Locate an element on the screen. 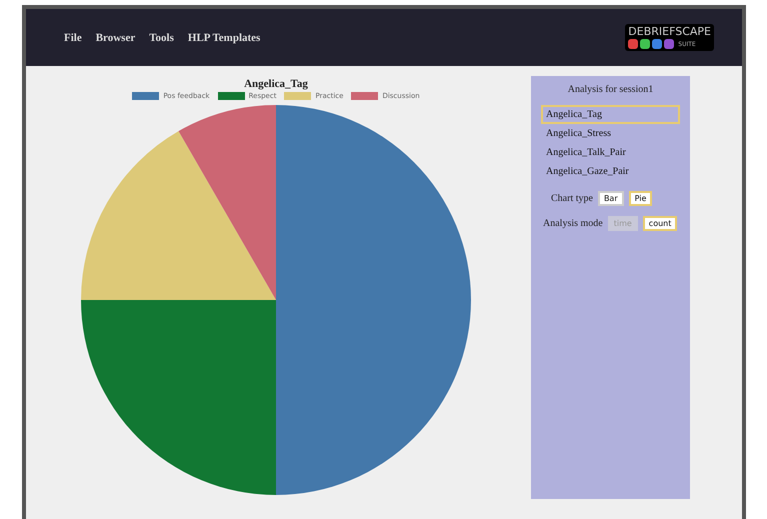  analysis-item: Angelica_Talk_Pair is located at coordinates (610, 152).